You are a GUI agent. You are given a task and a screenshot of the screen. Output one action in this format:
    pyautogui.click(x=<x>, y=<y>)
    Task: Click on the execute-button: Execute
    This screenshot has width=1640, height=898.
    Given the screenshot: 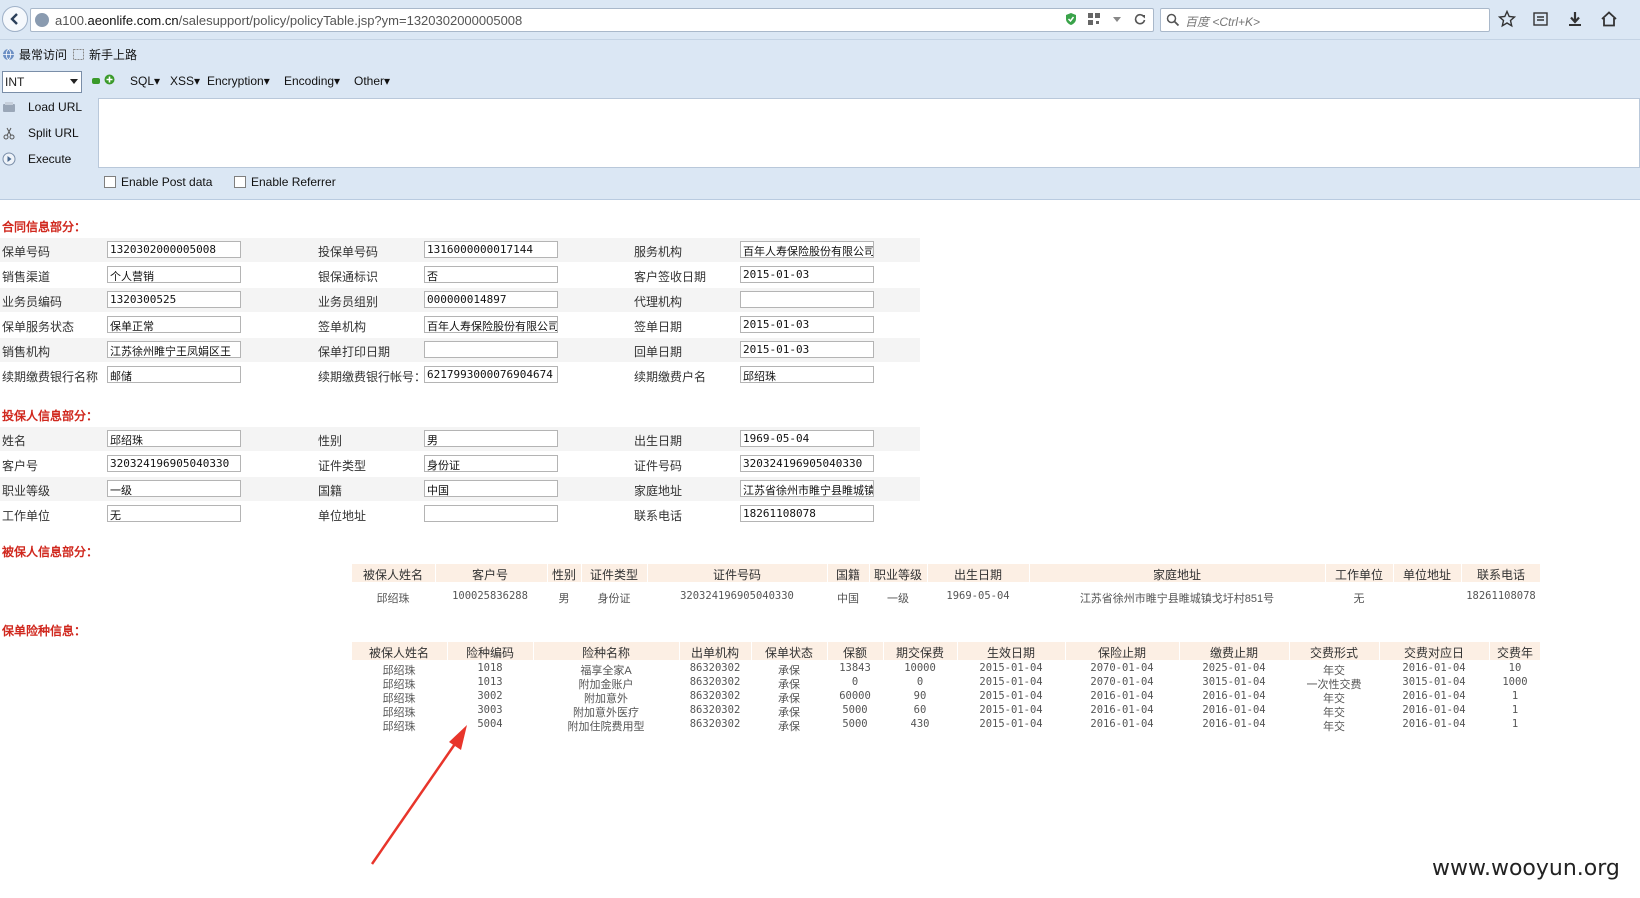 What is the action you would take?
    pyautogui.click(x=48, y=159)
    